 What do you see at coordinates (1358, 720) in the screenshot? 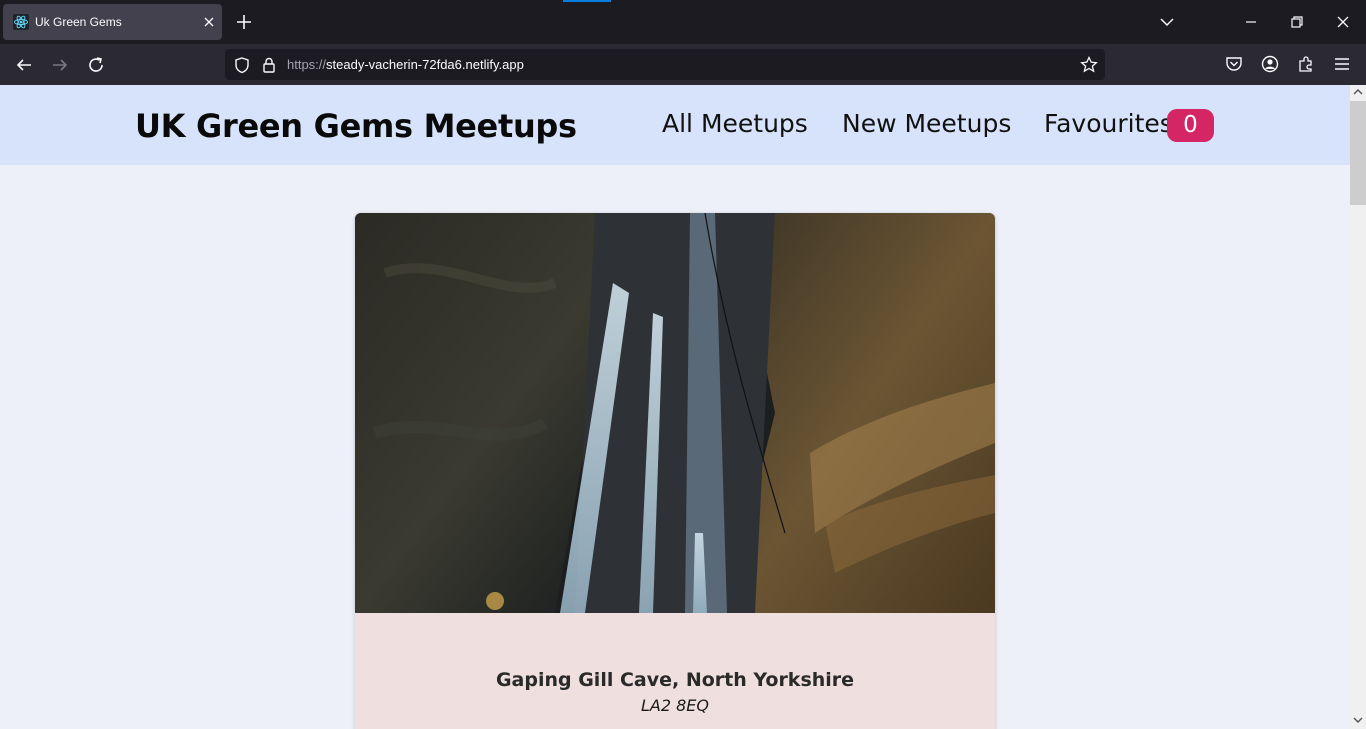
I see `scroll-down-icon` at bounding box center [1358, 720].